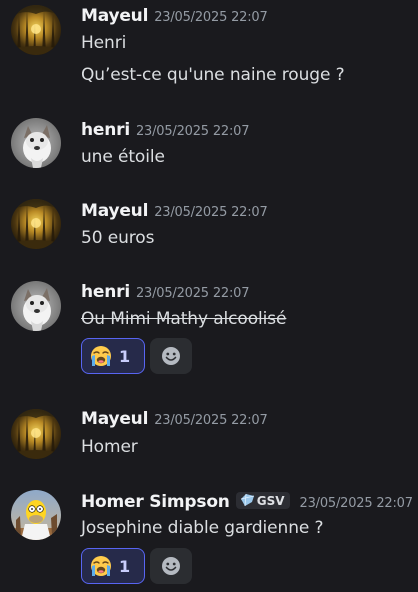  I want to click on server-tag-label: GSV, so click(270, 501).